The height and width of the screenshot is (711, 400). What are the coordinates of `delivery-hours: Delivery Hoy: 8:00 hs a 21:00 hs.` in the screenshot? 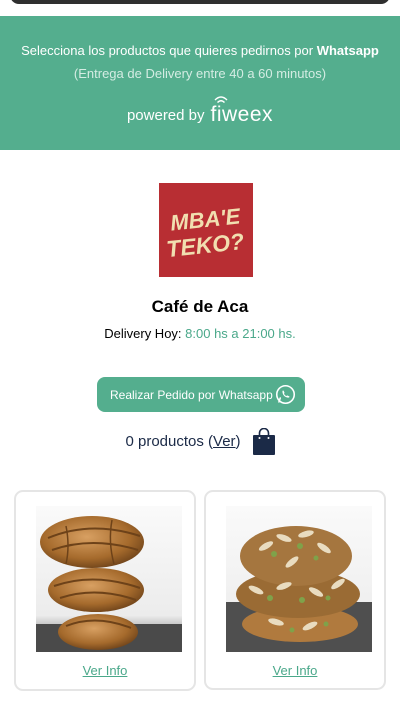 It's located at (200, 333).